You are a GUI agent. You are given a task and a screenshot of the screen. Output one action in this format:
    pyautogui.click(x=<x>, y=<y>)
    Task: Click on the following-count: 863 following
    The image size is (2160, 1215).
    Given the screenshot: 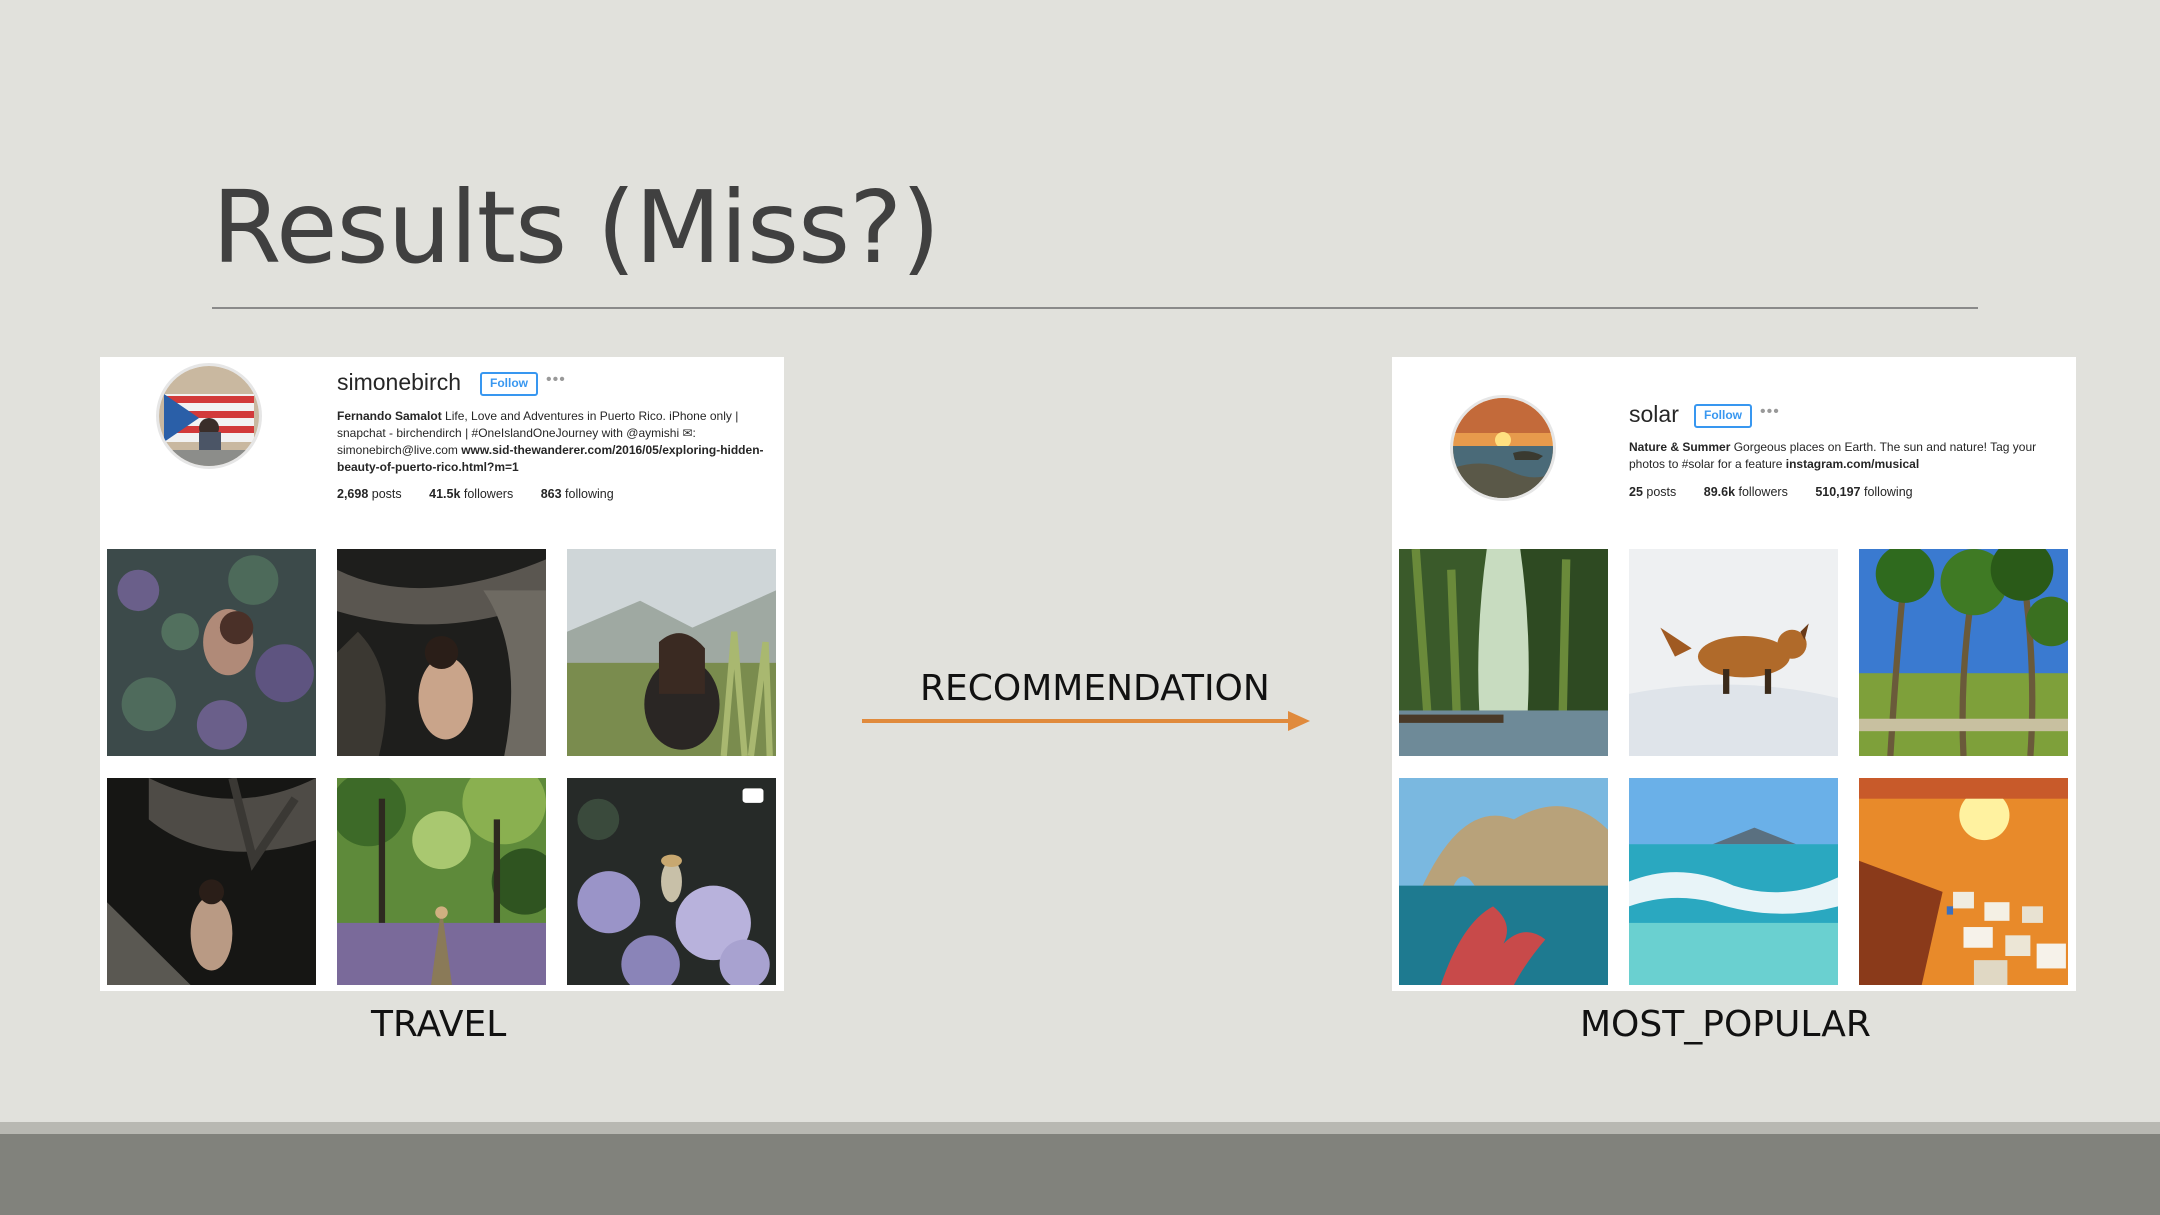 What is the action you would take?
    pyautogui.click(x=577, y=494)
    